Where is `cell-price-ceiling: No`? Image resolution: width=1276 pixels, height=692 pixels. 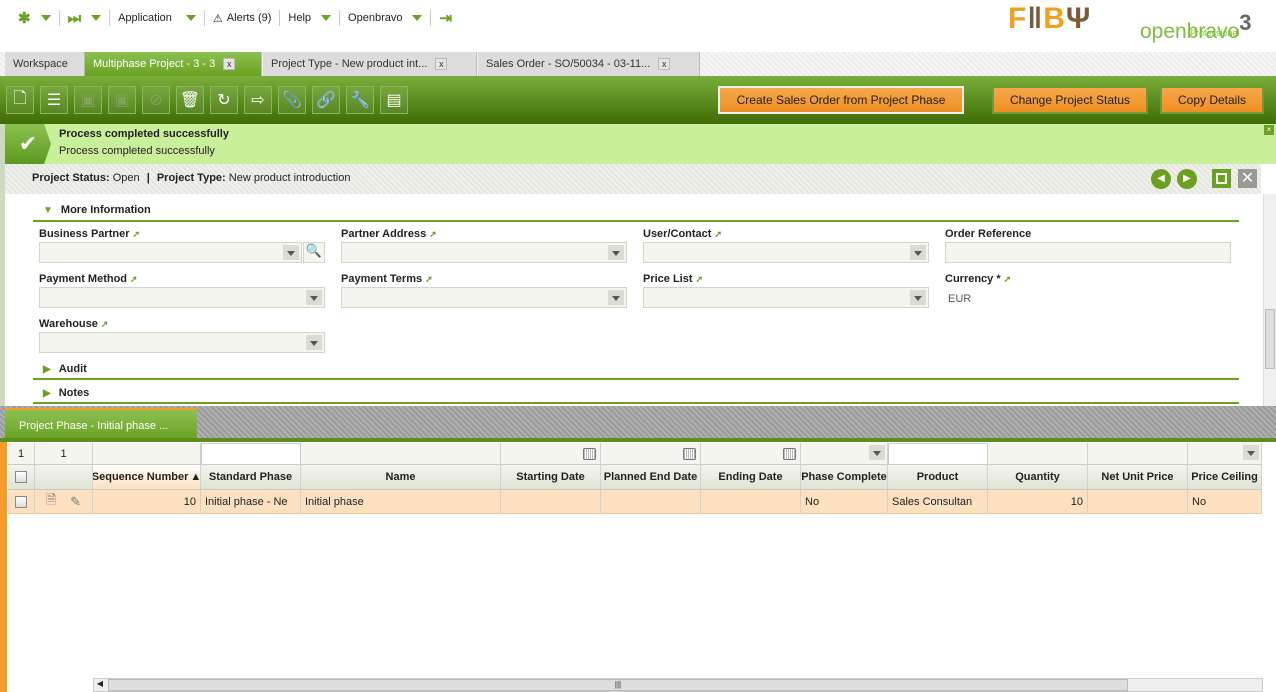 cell-price-ceiling: No is located at coordinates (1225, 502).